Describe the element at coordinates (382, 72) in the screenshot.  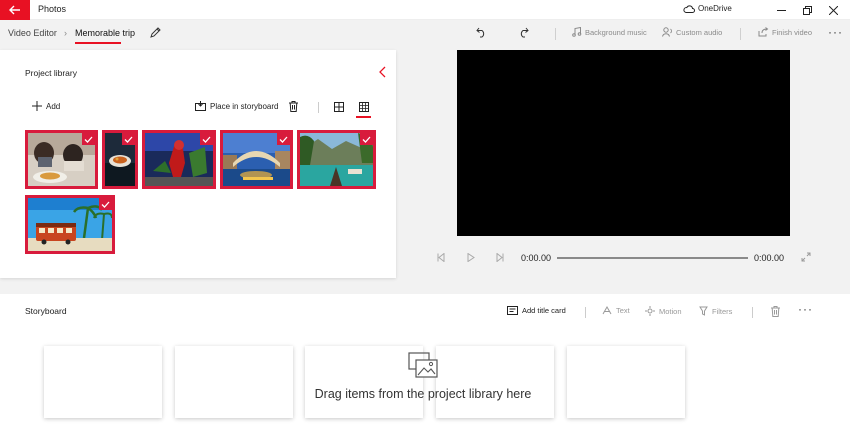
I see `collapse-chevron-icon` at that location.